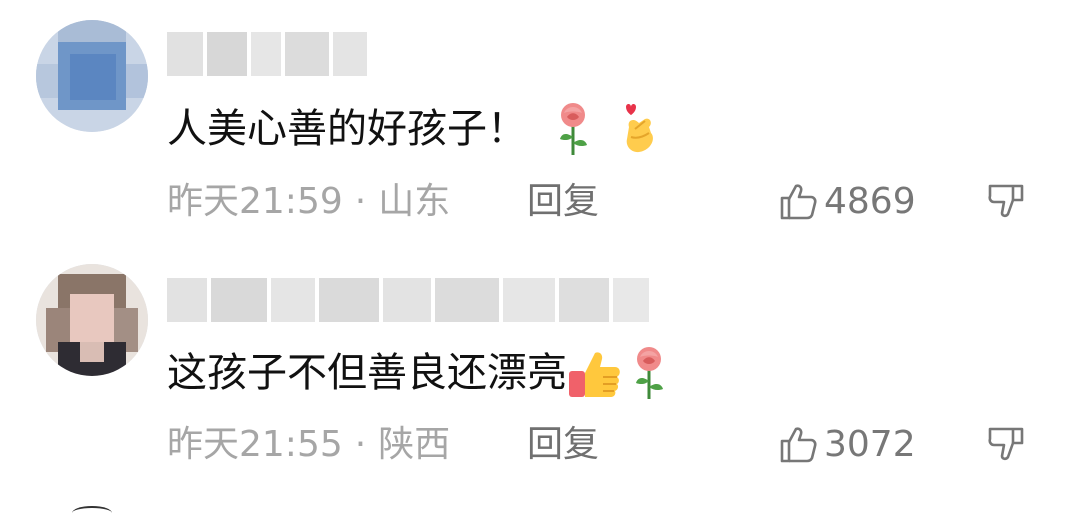 This screenshot has width=1080, height=520. I want to click on comment-meta: 昨天21:59 · 山东, so click(308, 202).